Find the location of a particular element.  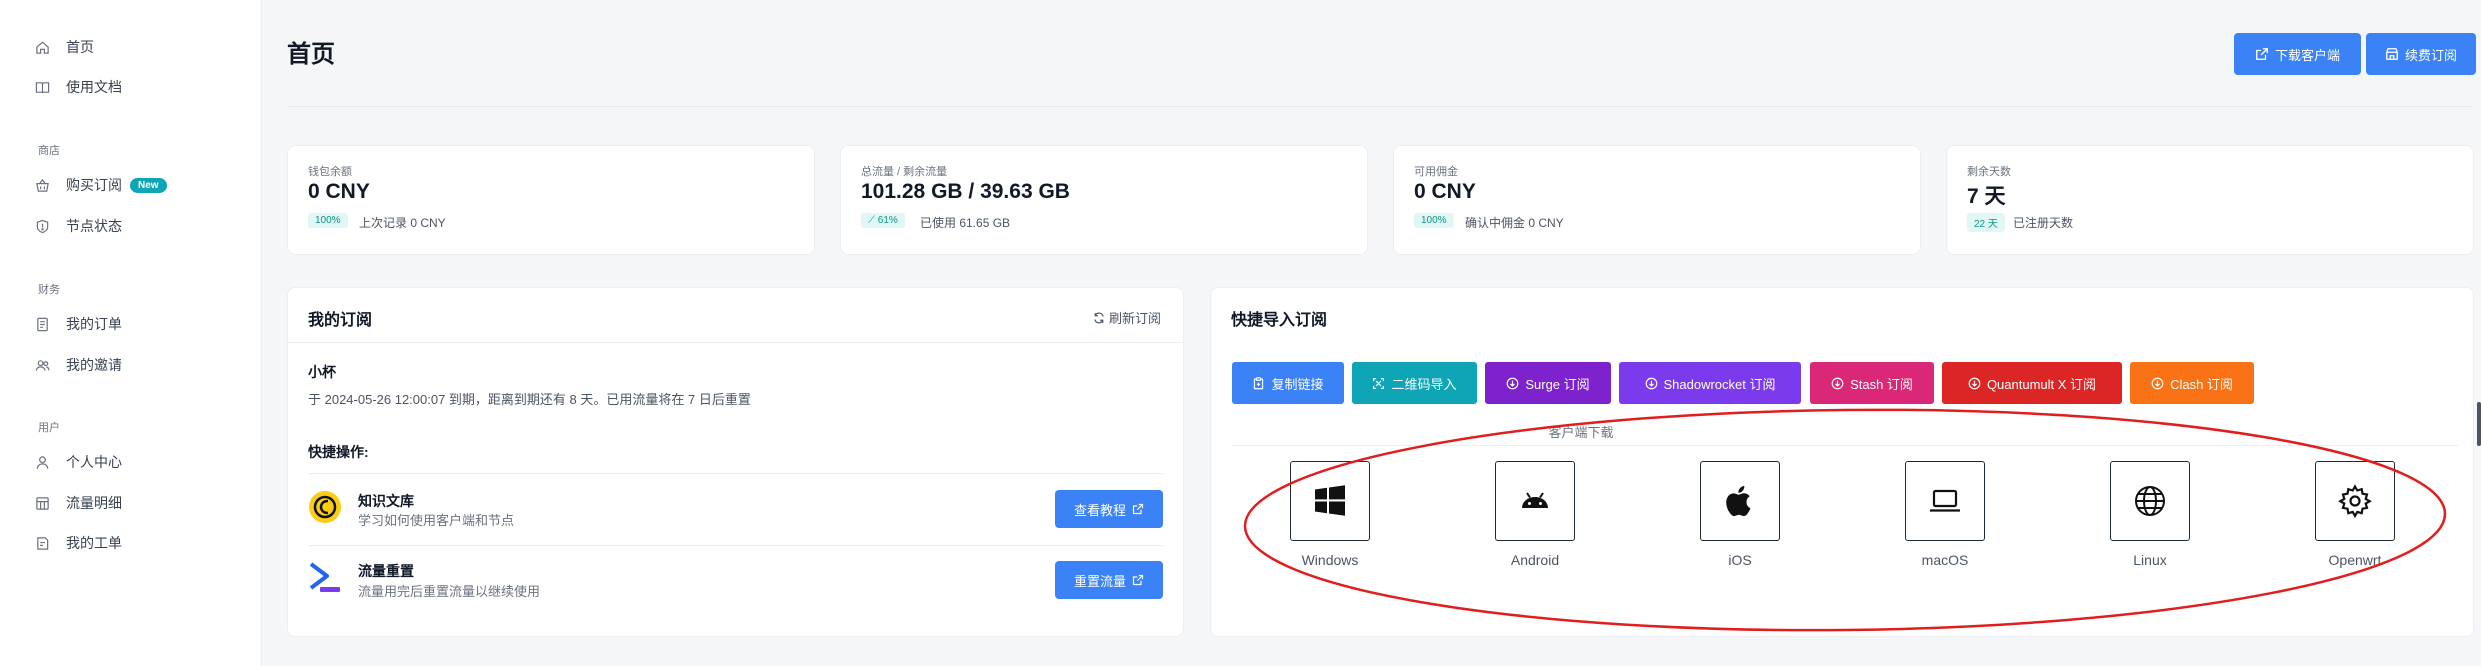

sidebar-item-buy: 购买订阅 New is located at coordinates (100, 185).